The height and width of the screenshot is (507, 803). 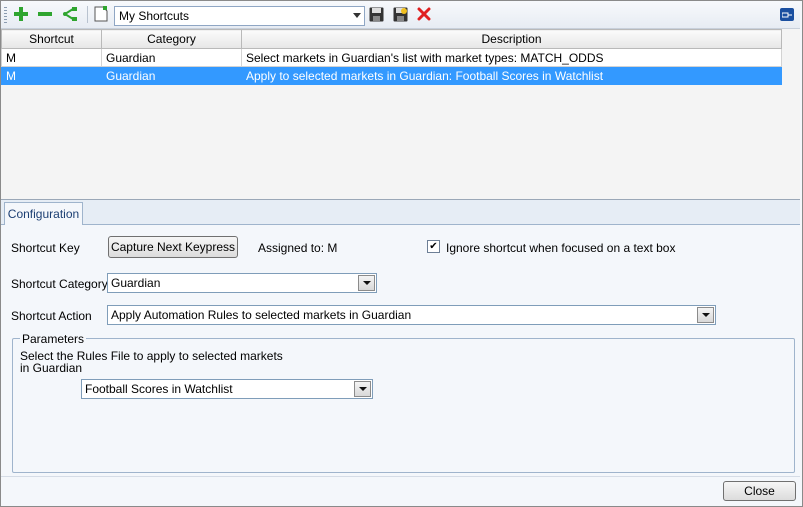 What do you see at coordinates (787, 14) in the screenshot?
I see `pin-icon` at bounding box center [787, 14].